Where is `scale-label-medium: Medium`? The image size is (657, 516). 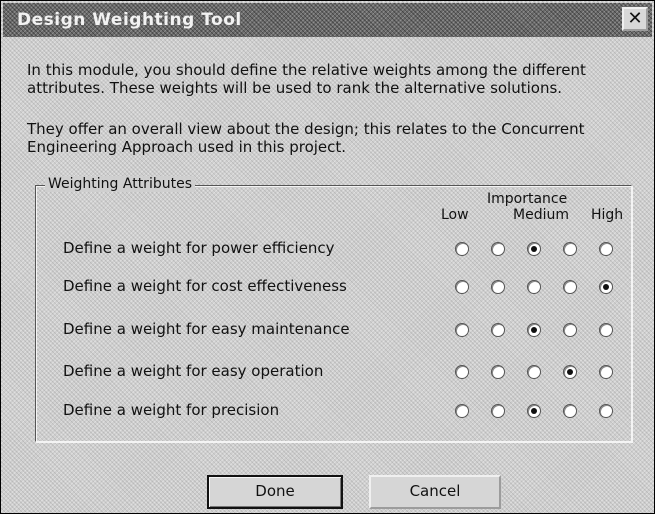 scale-label-medium: Medium is located at coordinates (541, 215).